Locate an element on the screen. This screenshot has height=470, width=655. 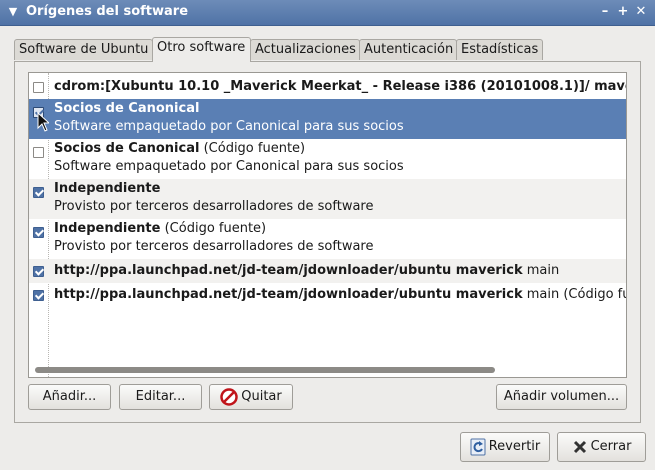
tab-authentication: Autenticación is located at coordinates (408, 49).